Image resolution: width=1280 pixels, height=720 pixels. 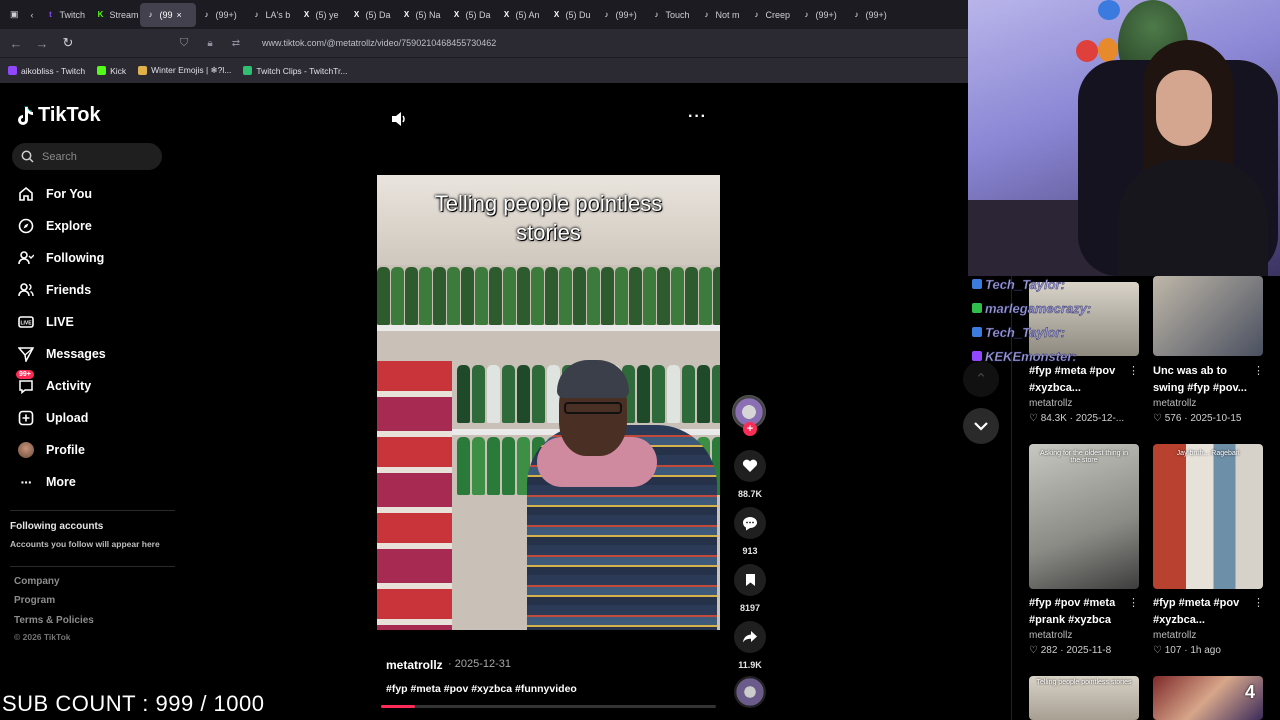 I want to click on thumbnail-overlay-text: 4, so click(x=1249, y=692).